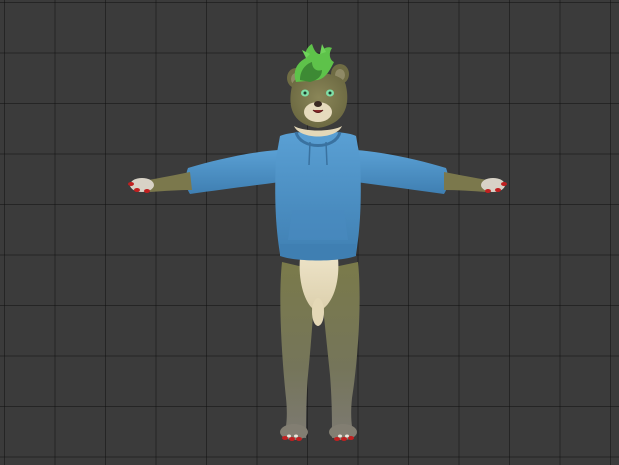 This screenshot has height=465, width=619. What do you see at coordinates (326, 153) in the screenshot?
I see `hoodie-string-right` at bounding box center [326, 153].